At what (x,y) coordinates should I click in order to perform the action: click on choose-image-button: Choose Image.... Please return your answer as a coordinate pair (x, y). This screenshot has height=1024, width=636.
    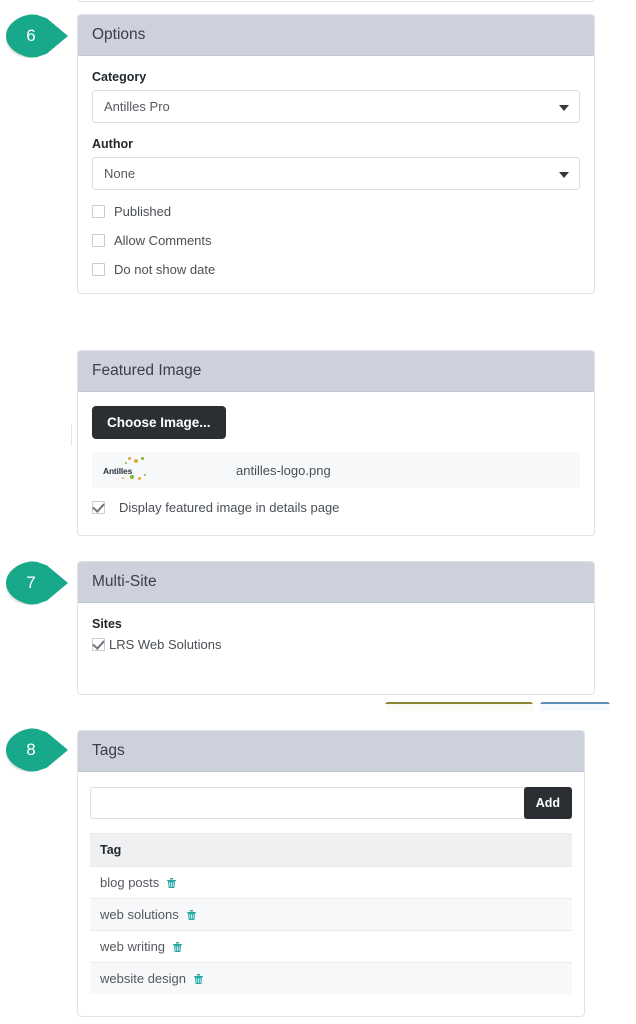
    Looking at the image, I should click on (159, 422).